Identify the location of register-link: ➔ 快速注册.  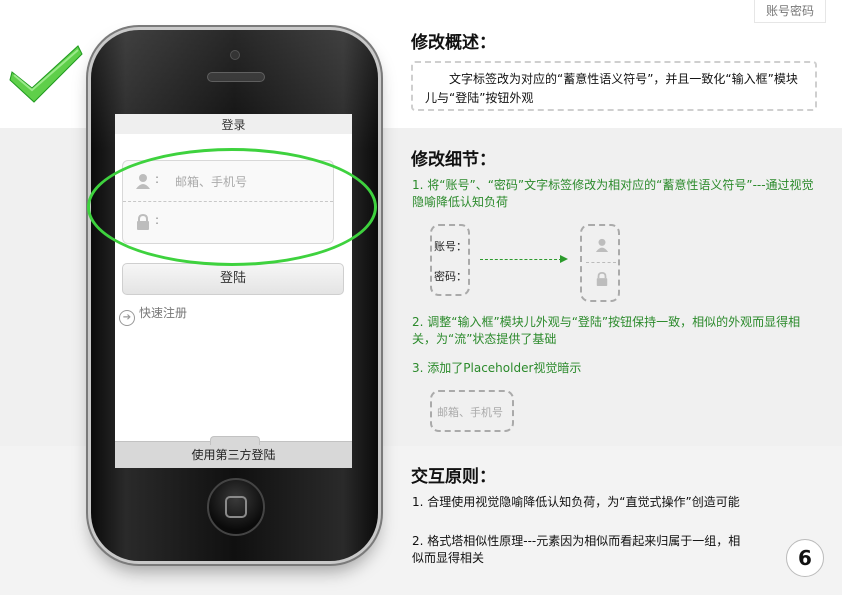
(153, 315).